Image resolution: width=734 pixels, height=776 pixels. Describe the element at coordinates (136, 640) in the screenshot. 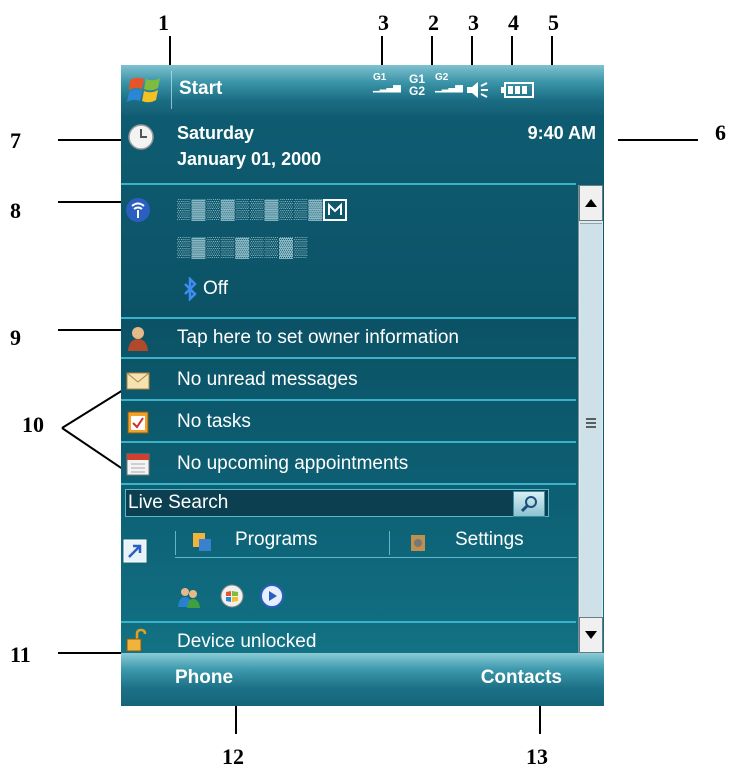

I see `unlocked-padlock-icon` at that location.